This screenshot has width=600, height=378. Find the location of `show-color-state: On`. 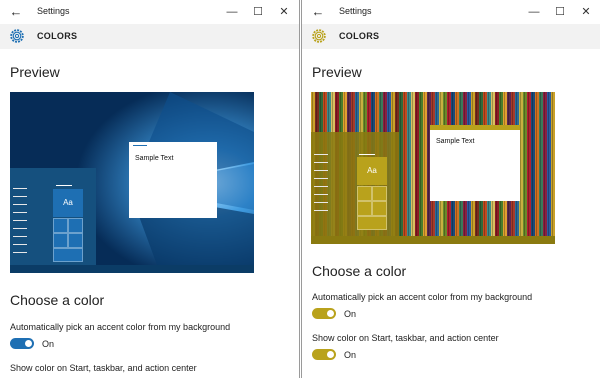

show-color-state: On is located at coordinates (350, 355).